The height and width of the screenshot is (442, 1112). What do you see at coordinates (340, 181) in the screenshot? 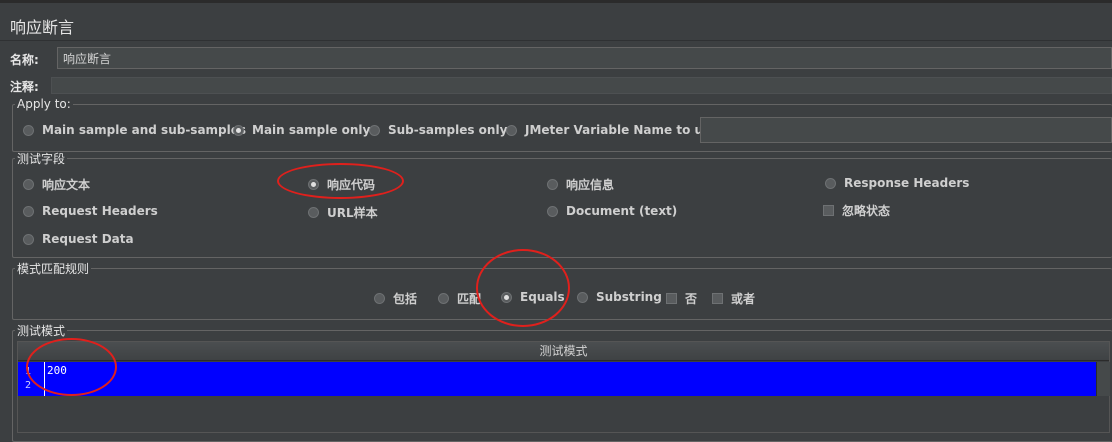
I see `annotation-oval-response-code` at bounding box center [340, 181].